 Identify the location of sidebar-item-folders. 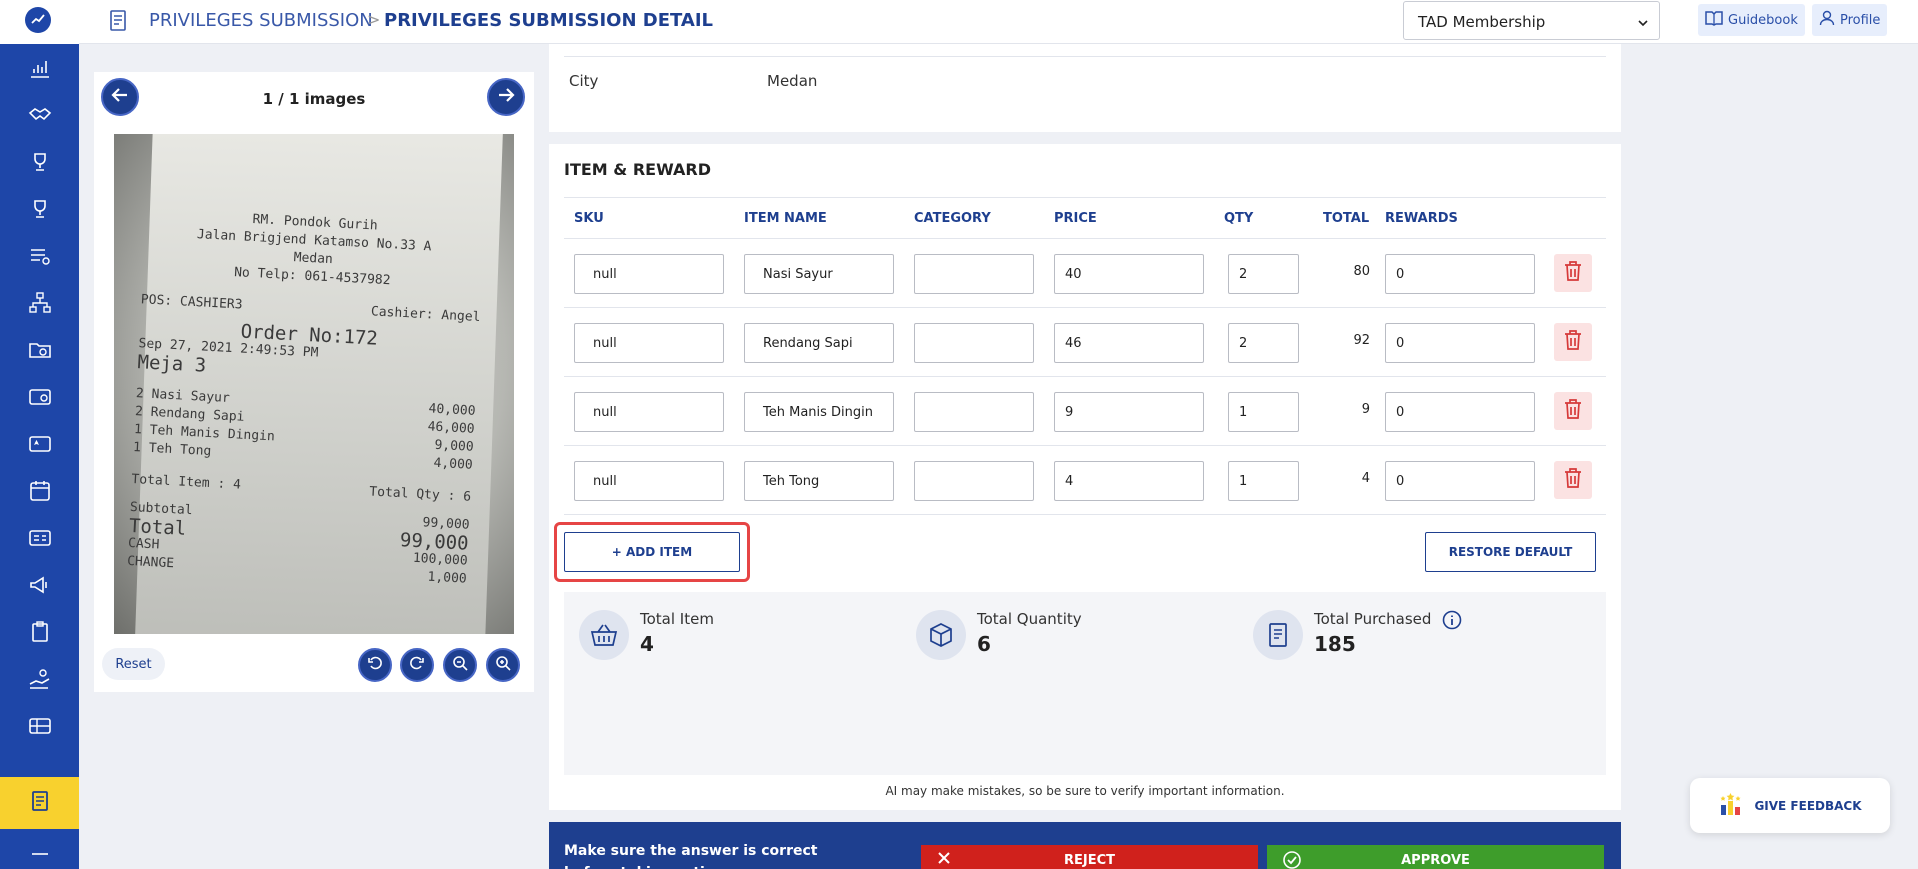
(39, 352).